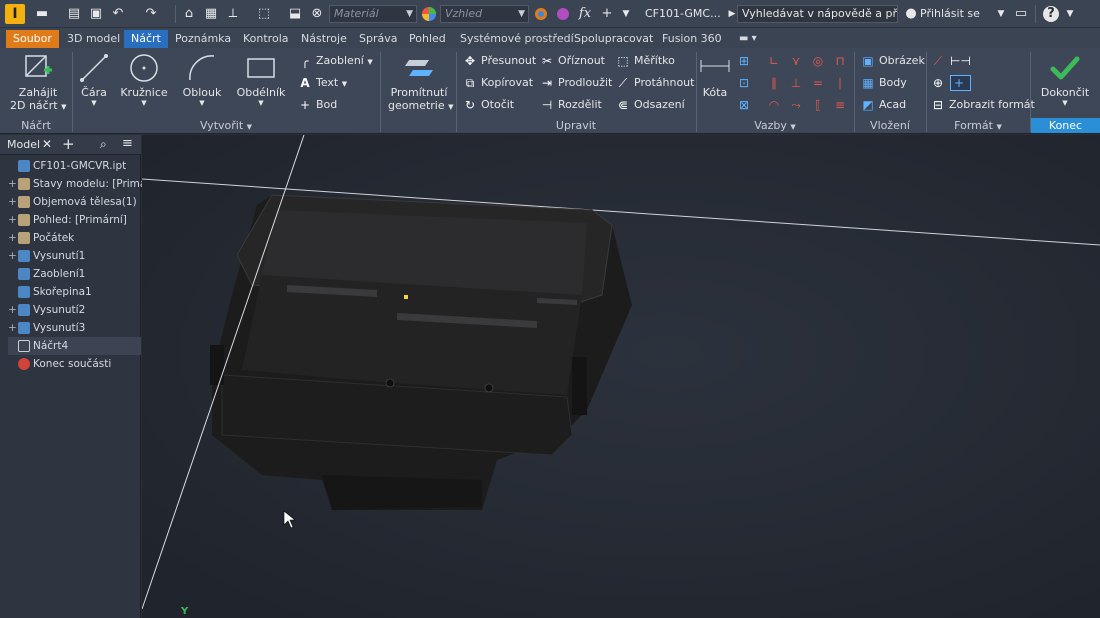  What do you see at coordinates (950, 13) in the screenshot?
I see `sign-in-link: Přihlásit se` at bounding box center [950, 13].